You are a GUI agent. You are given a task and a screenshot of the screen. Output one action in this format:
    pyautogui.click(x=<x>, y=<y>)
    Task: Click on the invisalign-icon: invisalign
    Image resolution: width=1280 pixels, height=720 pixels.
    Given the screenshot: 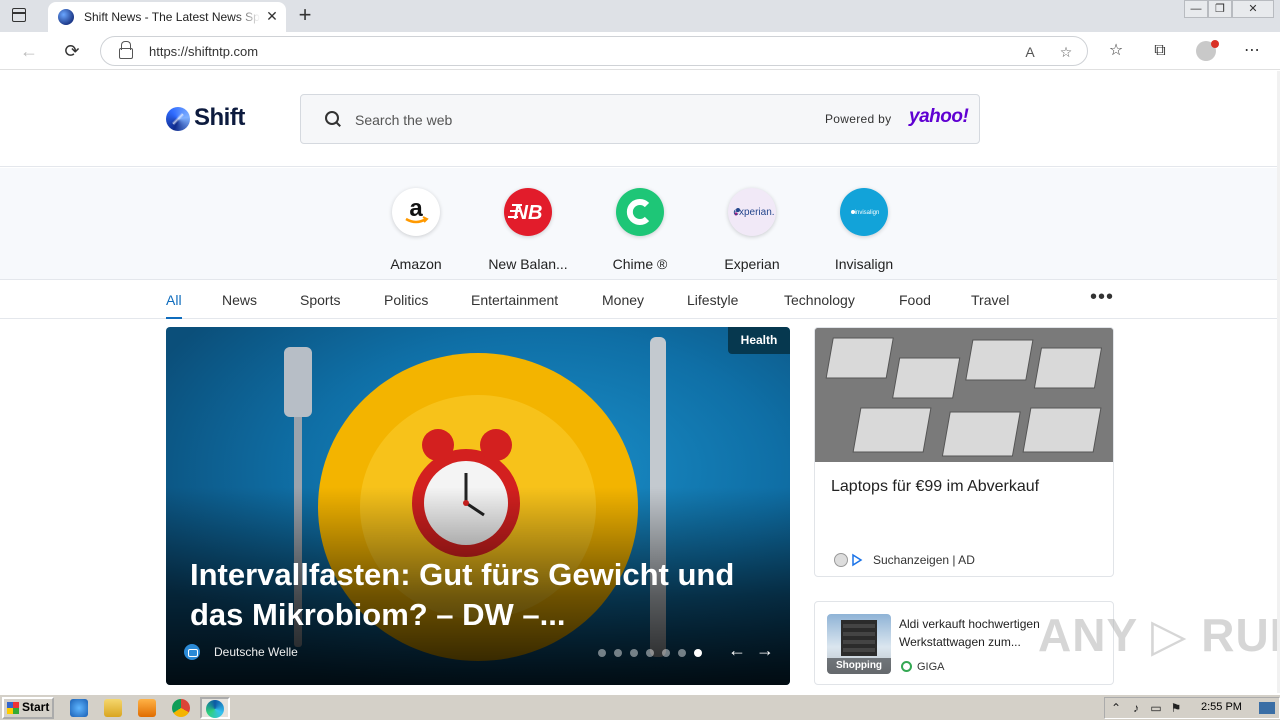 What is the action you would take?
    pyautogui.click(x=864, y=212)
    